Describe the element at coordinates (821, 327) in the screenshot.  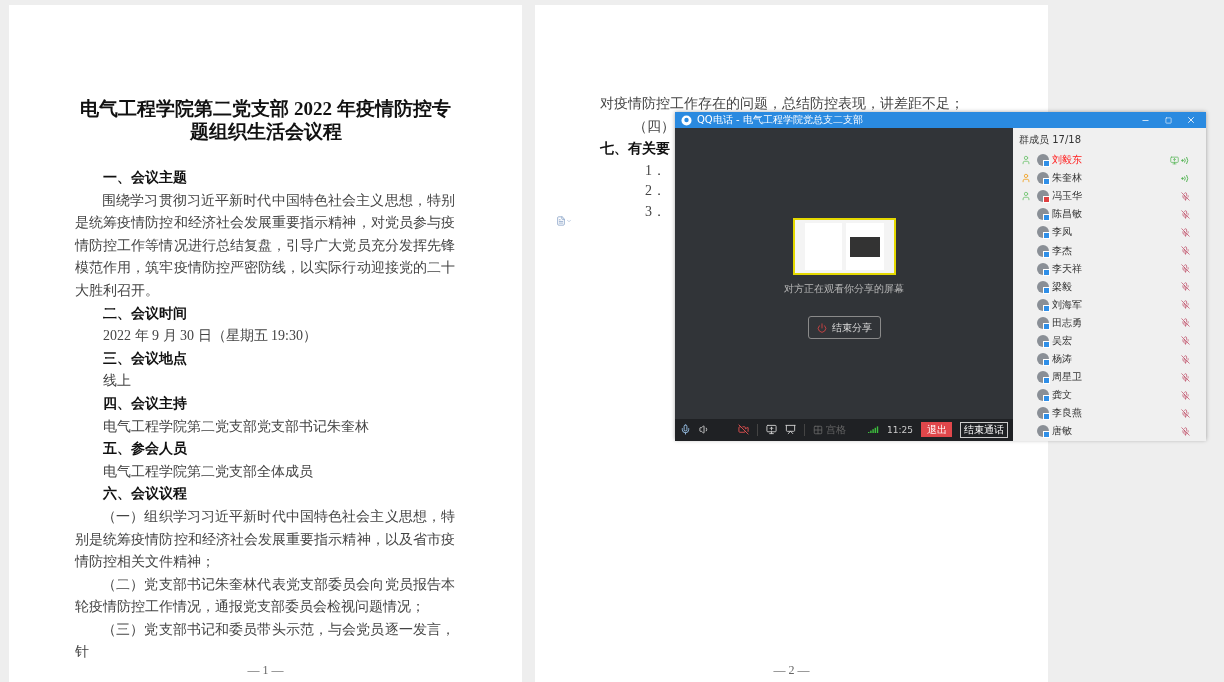
I see `power-icon` at that location.